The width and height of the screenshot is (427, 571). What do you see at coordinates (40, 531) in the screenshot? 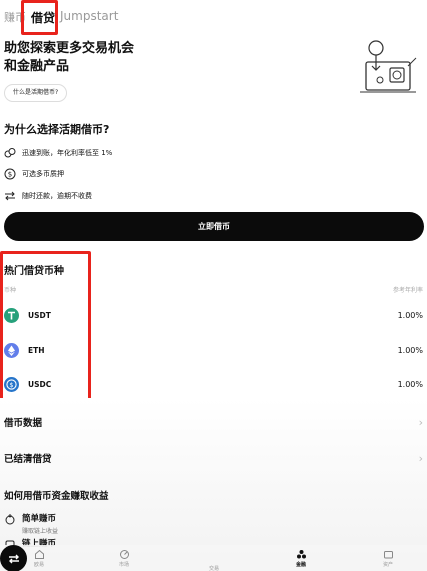
I see `simple-earn-sub: 赚取链上收益` at bounding box center [40, 531].